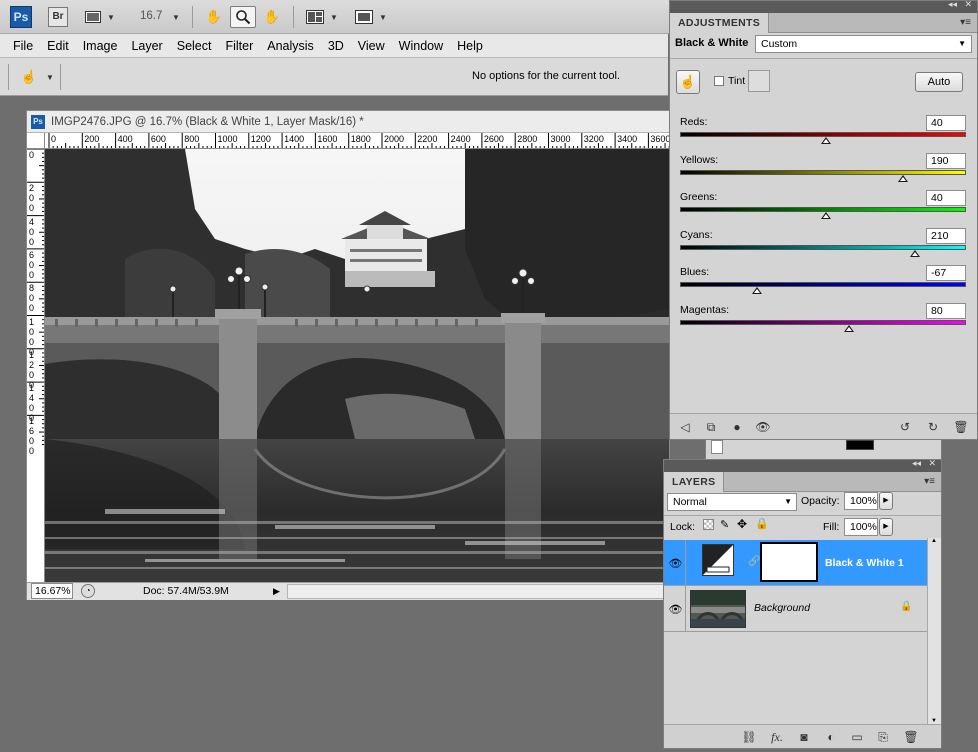 Image resolution: width=978 pixels, height=752 pixels. I want to click on layer-mask-thumbnail, so click(789, 562).